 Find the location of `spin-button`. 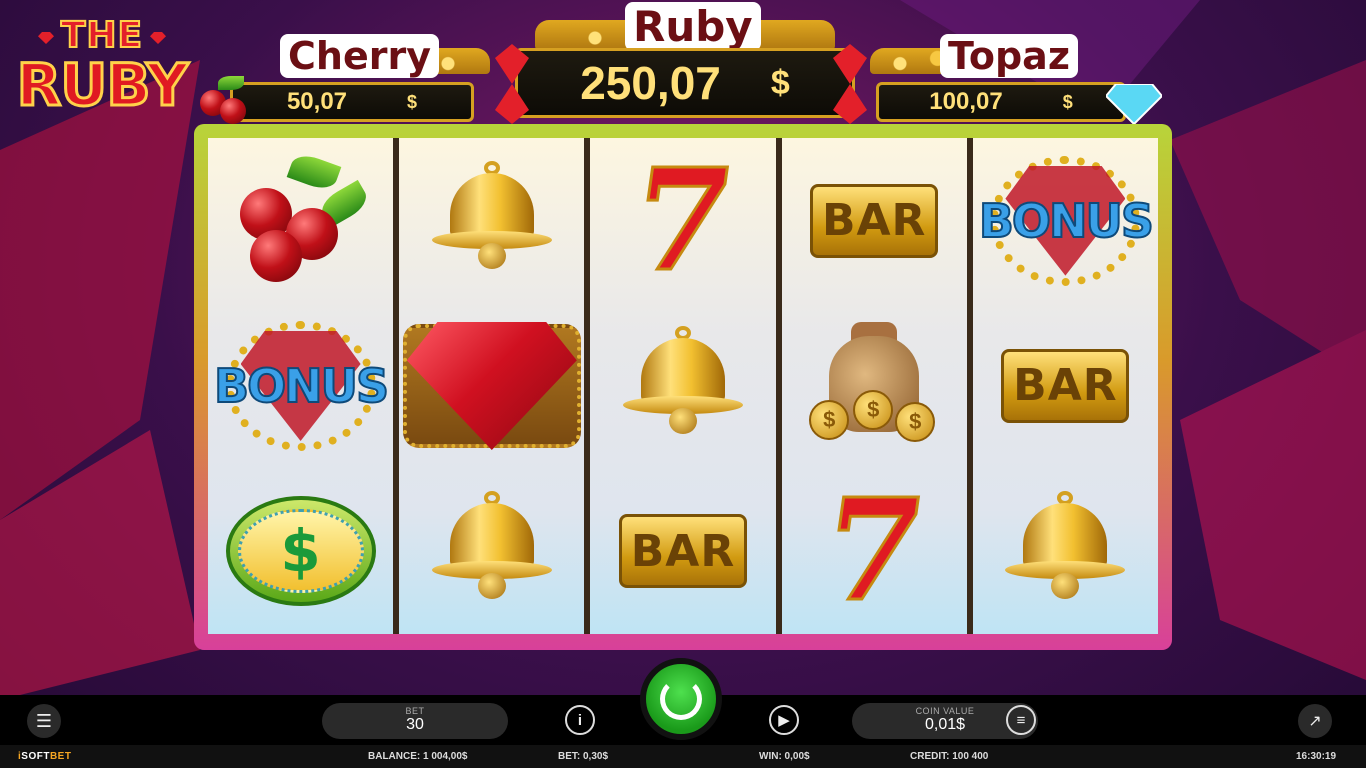

spin-button is located at coordinates (681, 699).